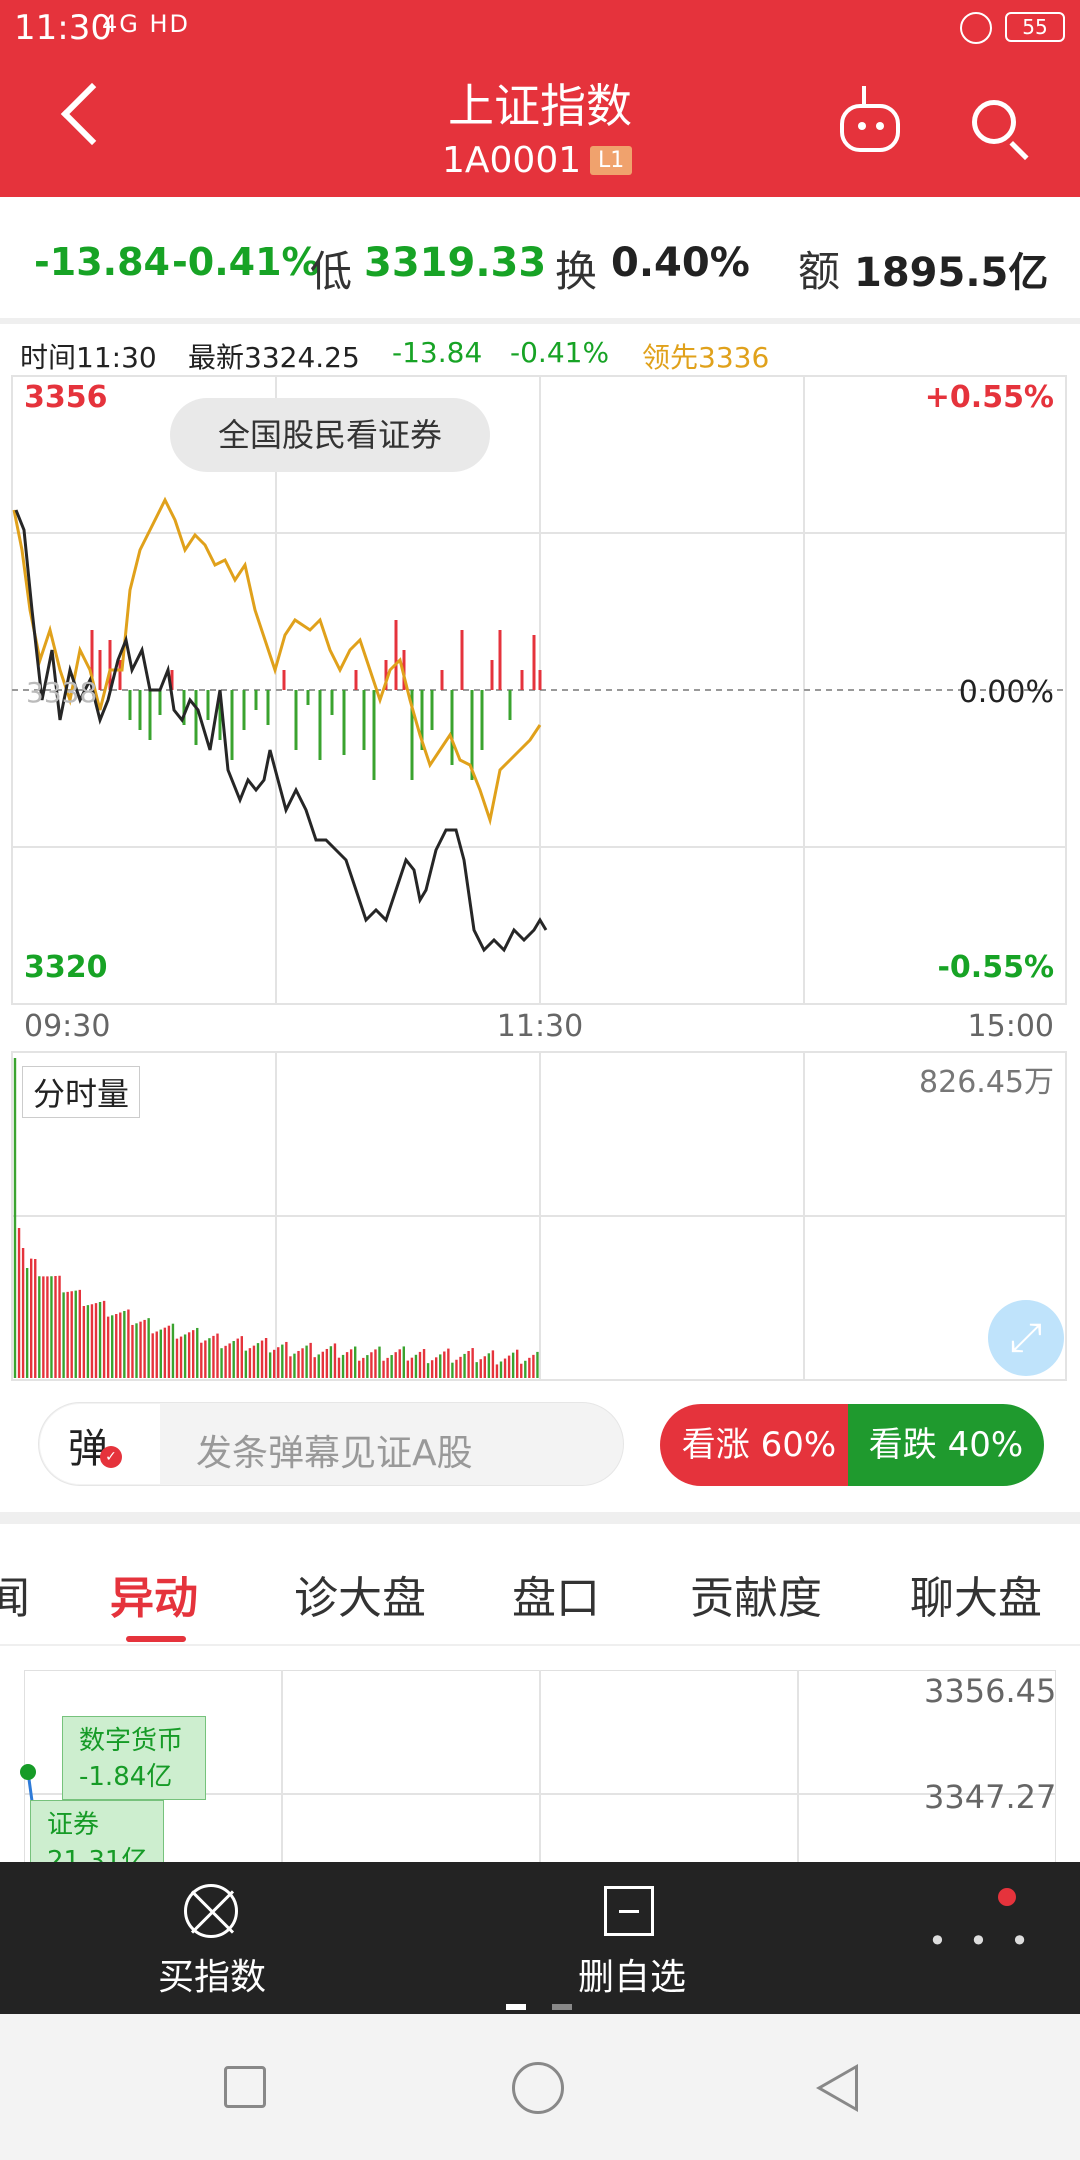 The height and width of the screenshot is (2160, 1080). I want to click on pct-low-label: -0.55%, so click(995, 967).